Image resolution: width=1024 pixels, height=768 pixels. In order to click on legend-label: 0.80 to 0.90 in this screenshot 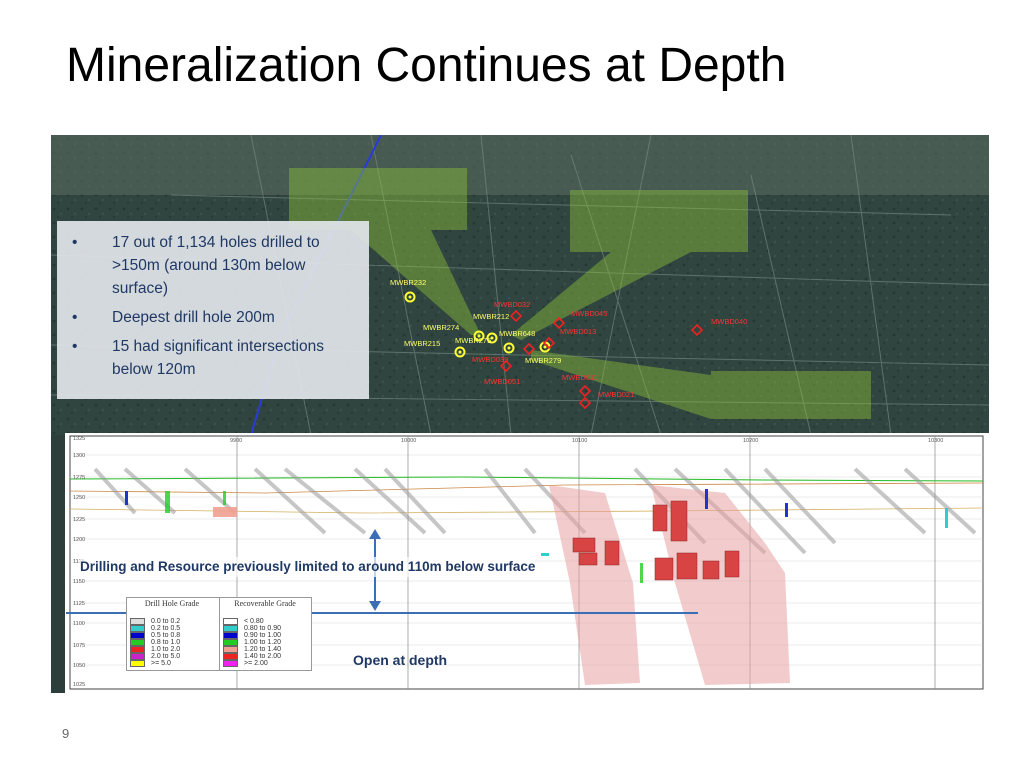, I will do `click(262, 628)`.